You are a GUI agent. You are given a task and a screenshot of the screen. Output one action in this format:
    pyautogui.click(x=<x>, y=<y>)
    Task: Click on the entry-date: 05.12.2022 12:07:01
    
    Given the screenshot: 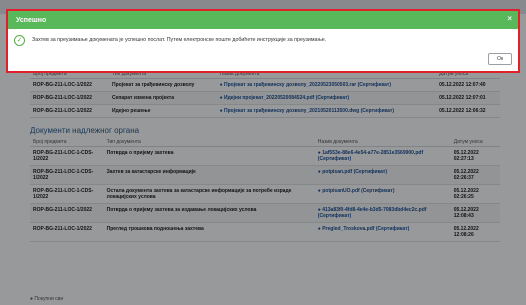 What is the action you would take?
    pyautogui.click(x=468, y=98)
    